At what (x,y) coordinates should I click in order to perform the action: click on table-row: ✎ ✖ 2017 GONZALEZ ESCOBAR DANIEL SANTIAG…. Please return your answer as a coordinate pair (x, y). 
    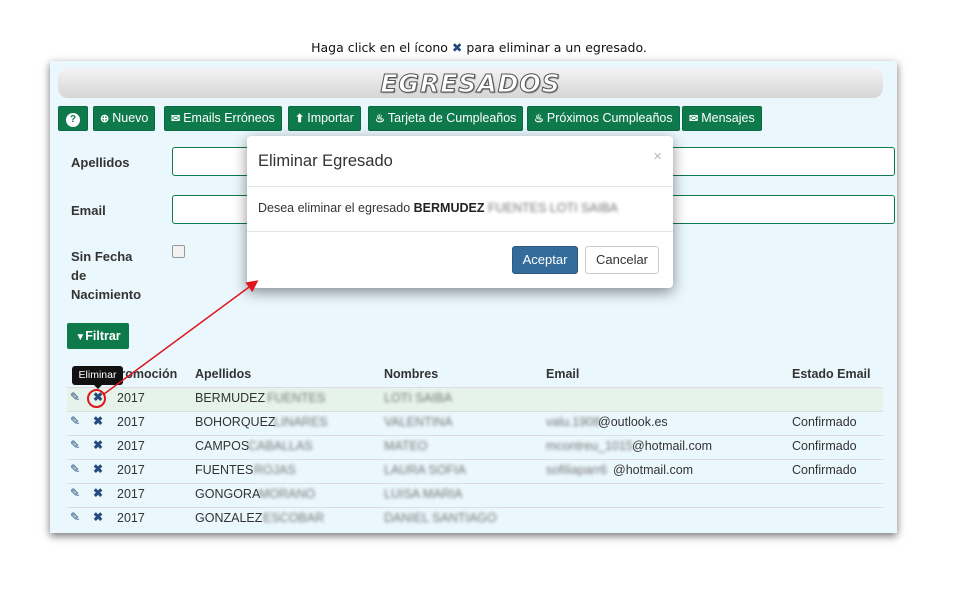
    Looking at the image, I should click on (475, 519).